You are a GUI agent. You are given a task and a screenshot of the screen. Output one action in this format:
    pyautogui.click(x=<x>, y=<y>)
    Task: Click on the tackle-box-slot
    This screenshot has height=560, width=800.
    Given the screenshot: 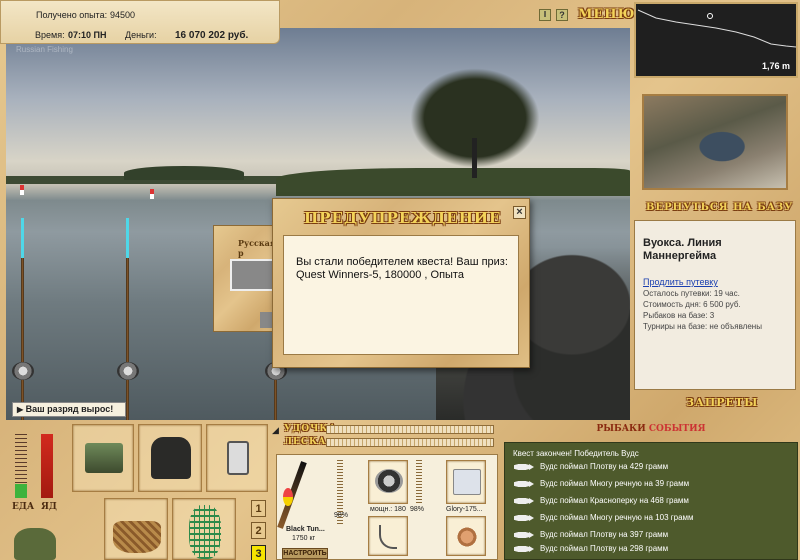 What is the action you would take?
    pyautogui.click(x=103, y=458)
    